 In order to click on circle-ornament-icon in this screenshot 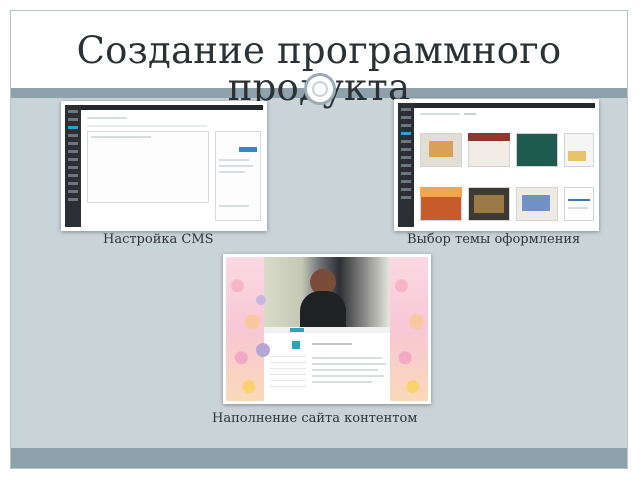, I will do `click(320, 89)`.